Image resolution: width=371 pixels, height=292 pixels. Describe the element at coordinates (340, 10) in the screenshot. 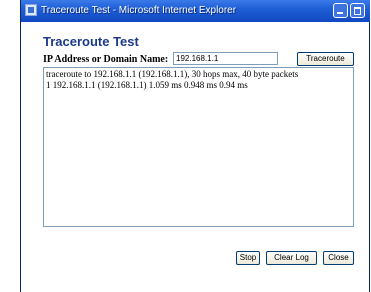

I see `minimize-icon` at that location.